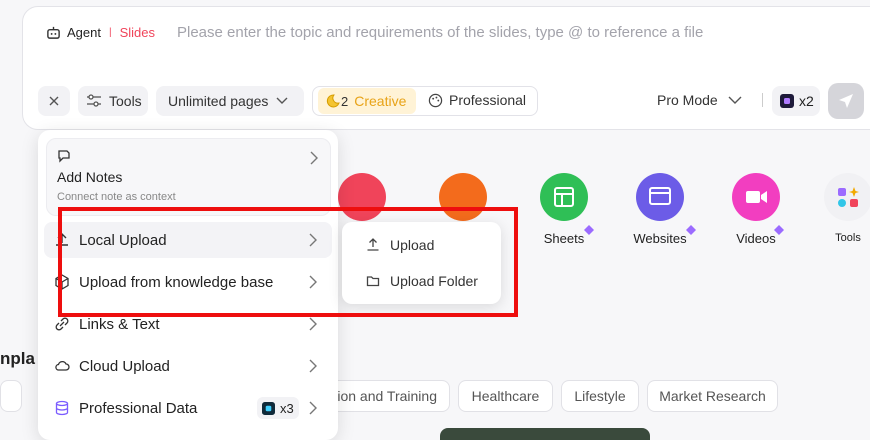 The image size is (870, 440). I want to click on tile-label-websites: Websites, so click(660, 238).